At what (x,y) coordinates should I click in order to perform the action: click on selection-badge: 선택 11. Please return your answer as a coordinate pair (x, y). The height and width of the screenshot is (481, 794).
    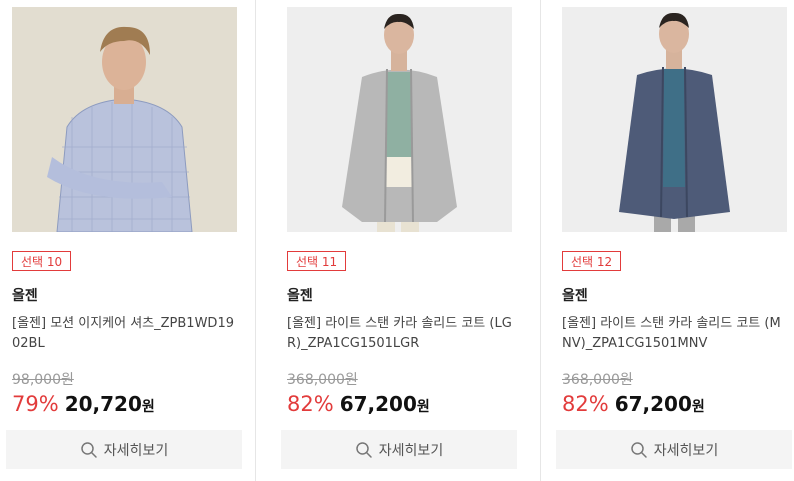
    Looking at the image, I should click on (317, 261).